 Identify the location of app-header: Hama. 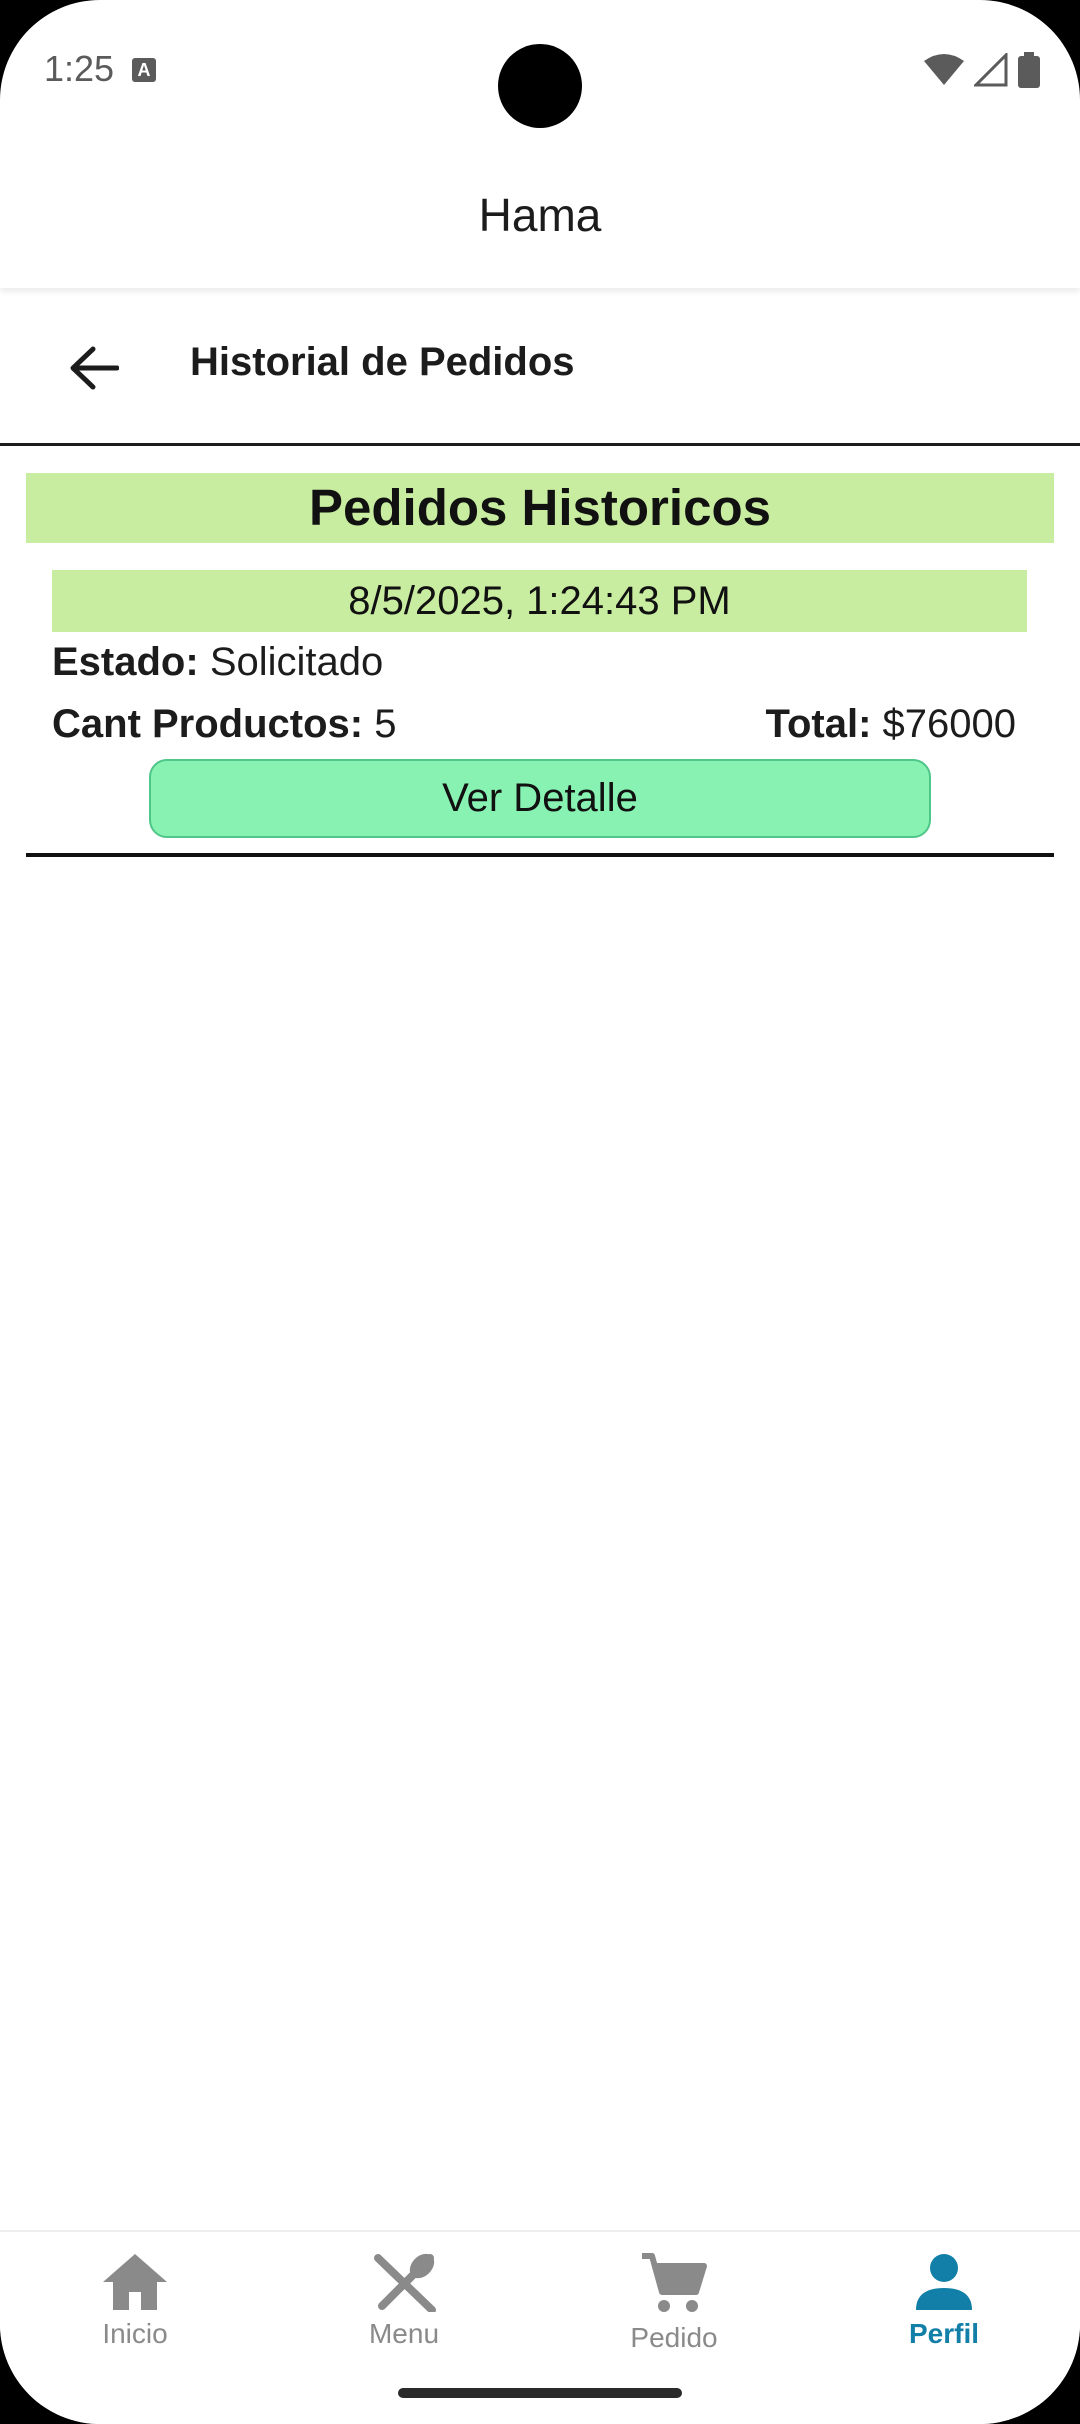
(540, 214).